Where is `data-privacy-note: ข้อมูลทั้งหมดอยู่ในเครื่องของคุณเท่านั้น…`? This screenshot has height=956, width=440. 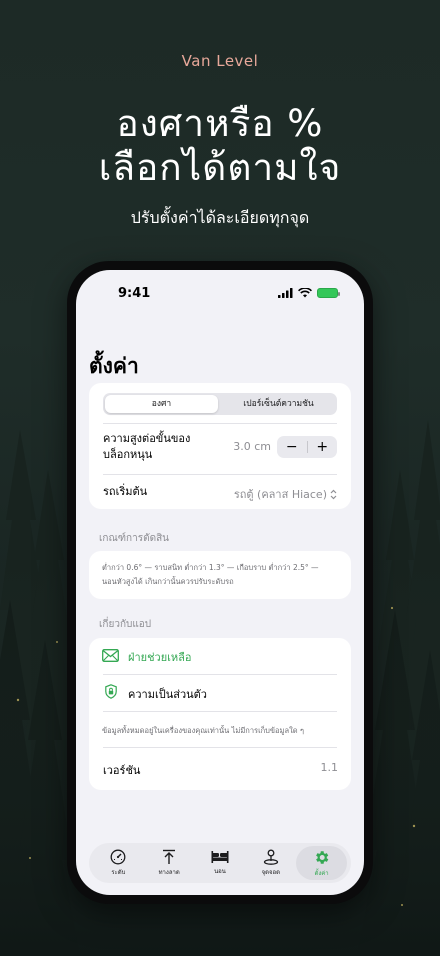
data-privacy-note: ข้อมูลทั้งหมดอยู่ในเครื่องของคุณเท่านั้น… is located at coordinates (203, 730).